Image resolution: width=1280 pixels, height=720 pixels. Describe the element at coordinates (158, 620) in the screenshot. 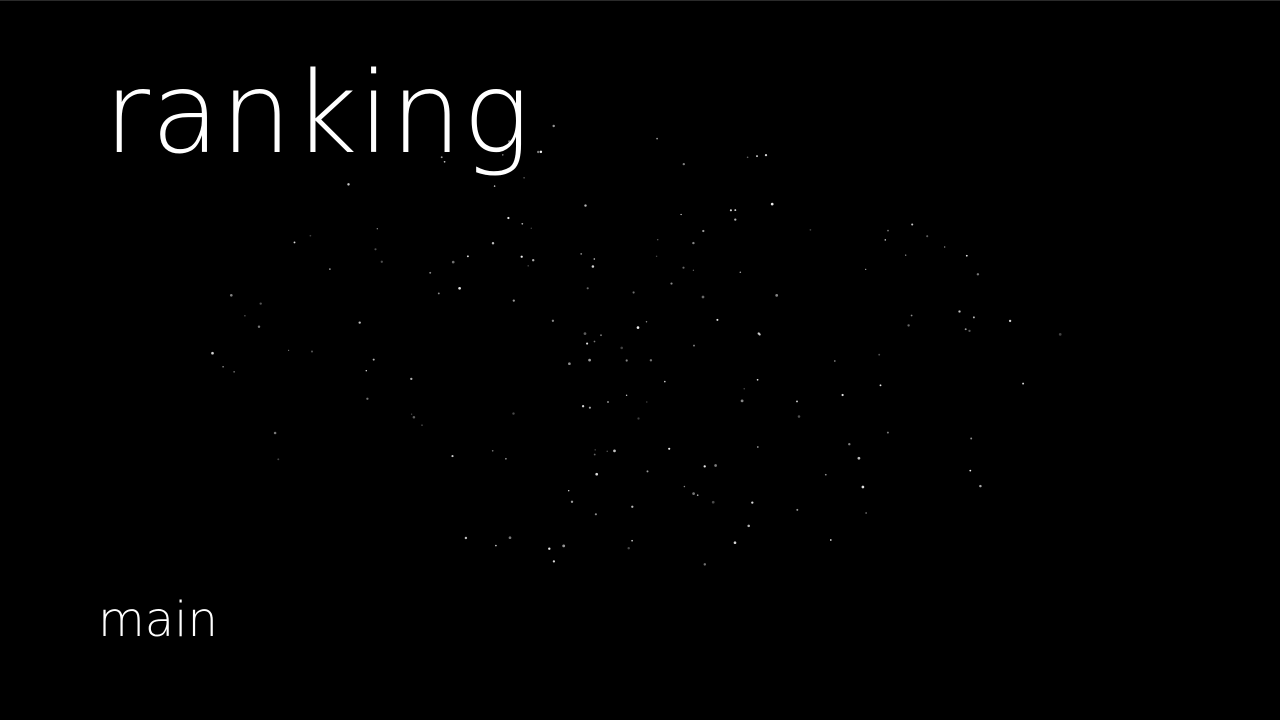

I see `main-menu-button: main` at that location.